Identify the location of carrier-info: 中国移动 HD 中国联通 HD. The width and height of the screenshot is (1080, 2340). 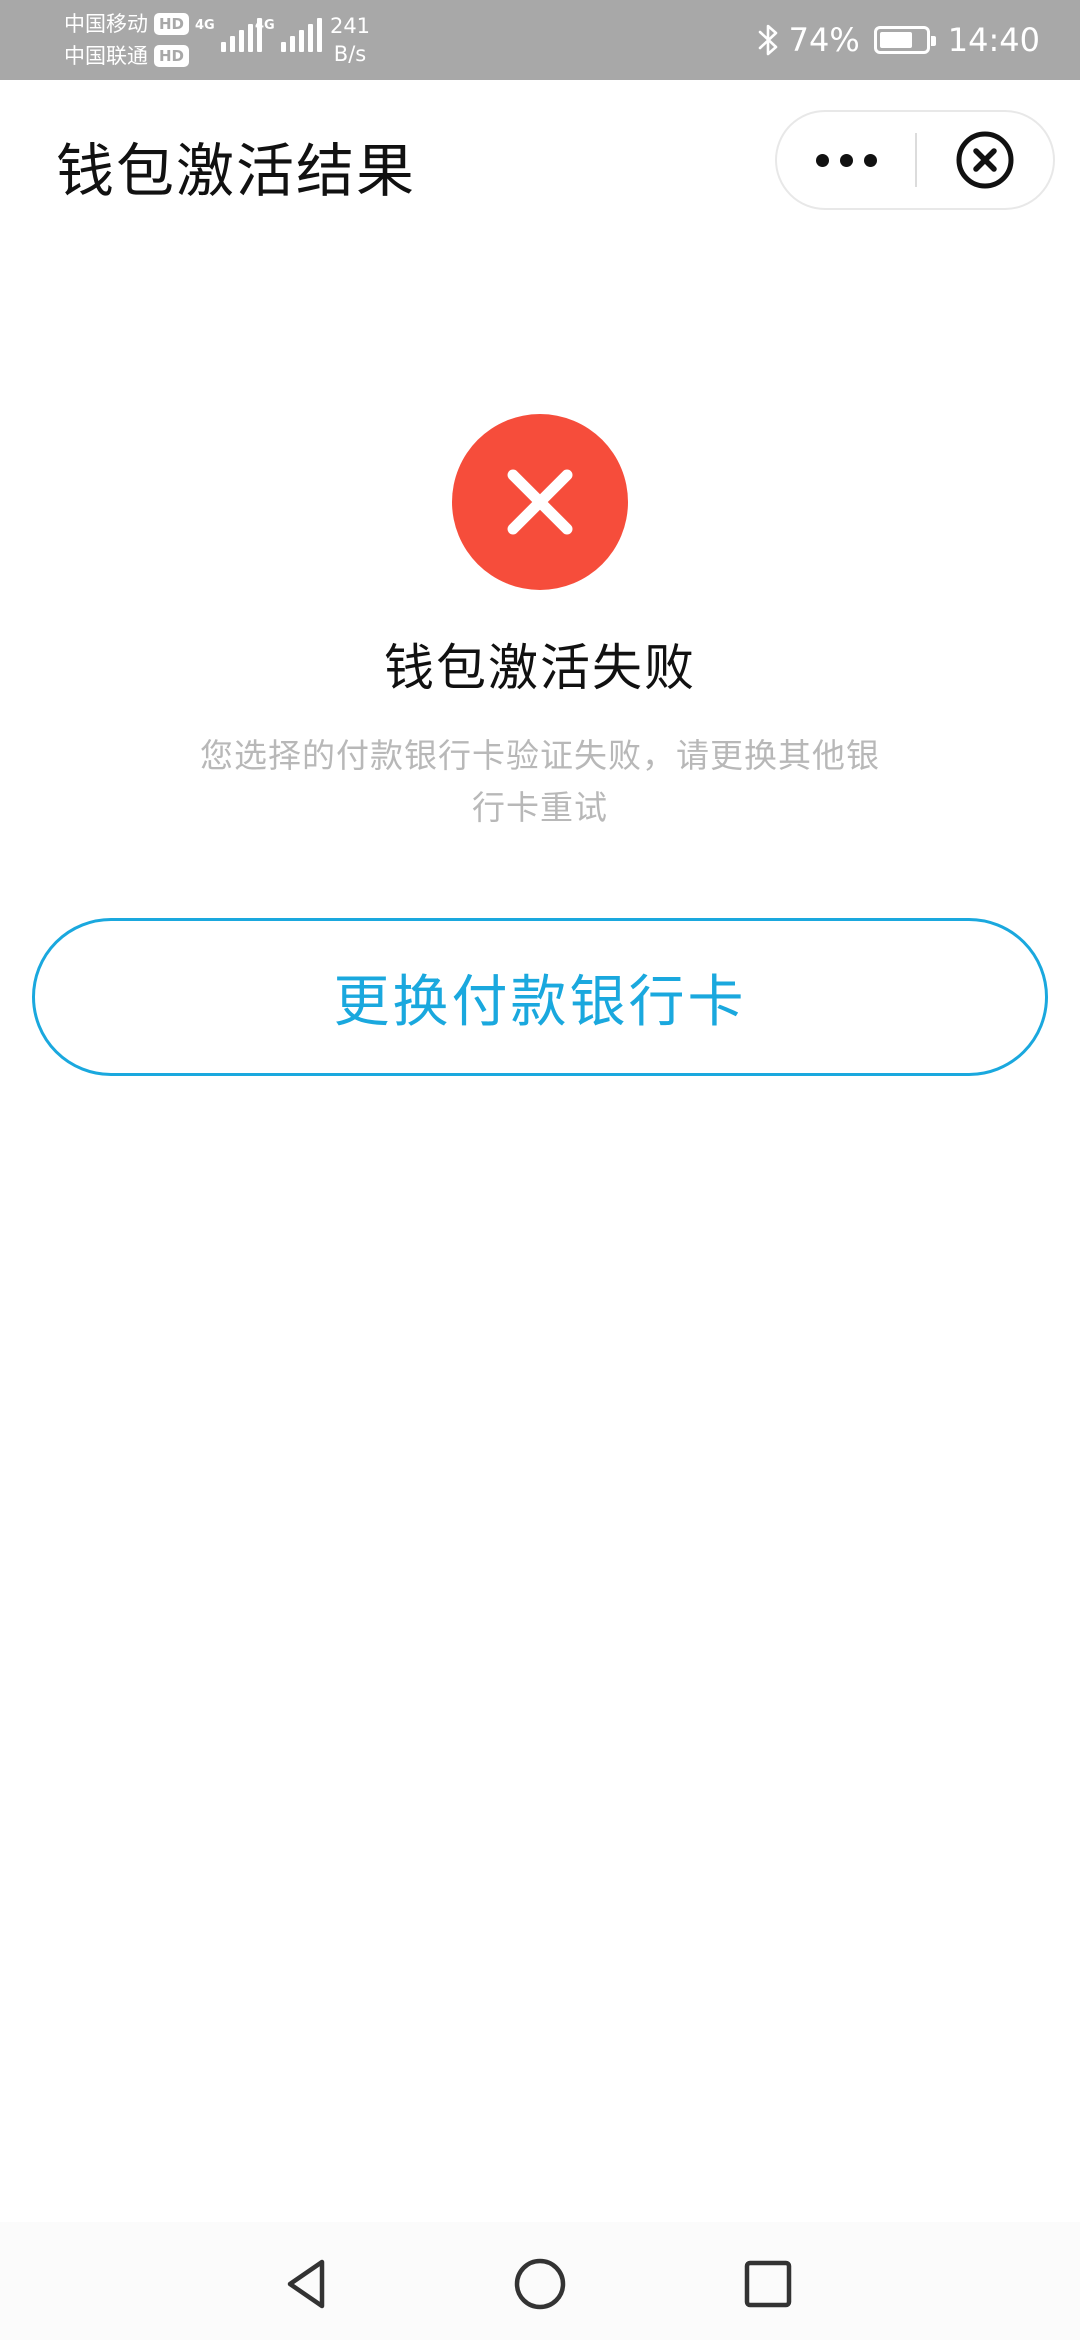
(127, 40).